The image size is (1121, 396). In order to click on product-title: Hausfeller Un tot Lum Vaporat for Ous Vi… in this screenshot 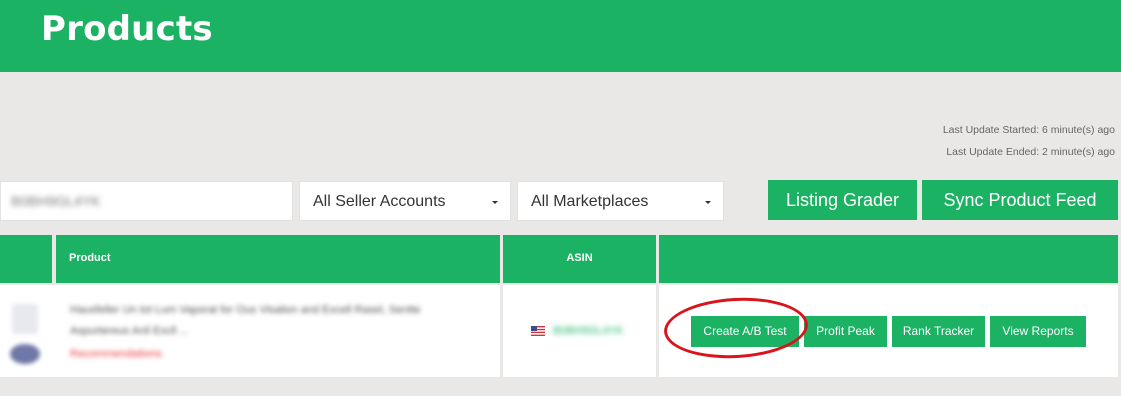, I will do `click(245, 310)`.